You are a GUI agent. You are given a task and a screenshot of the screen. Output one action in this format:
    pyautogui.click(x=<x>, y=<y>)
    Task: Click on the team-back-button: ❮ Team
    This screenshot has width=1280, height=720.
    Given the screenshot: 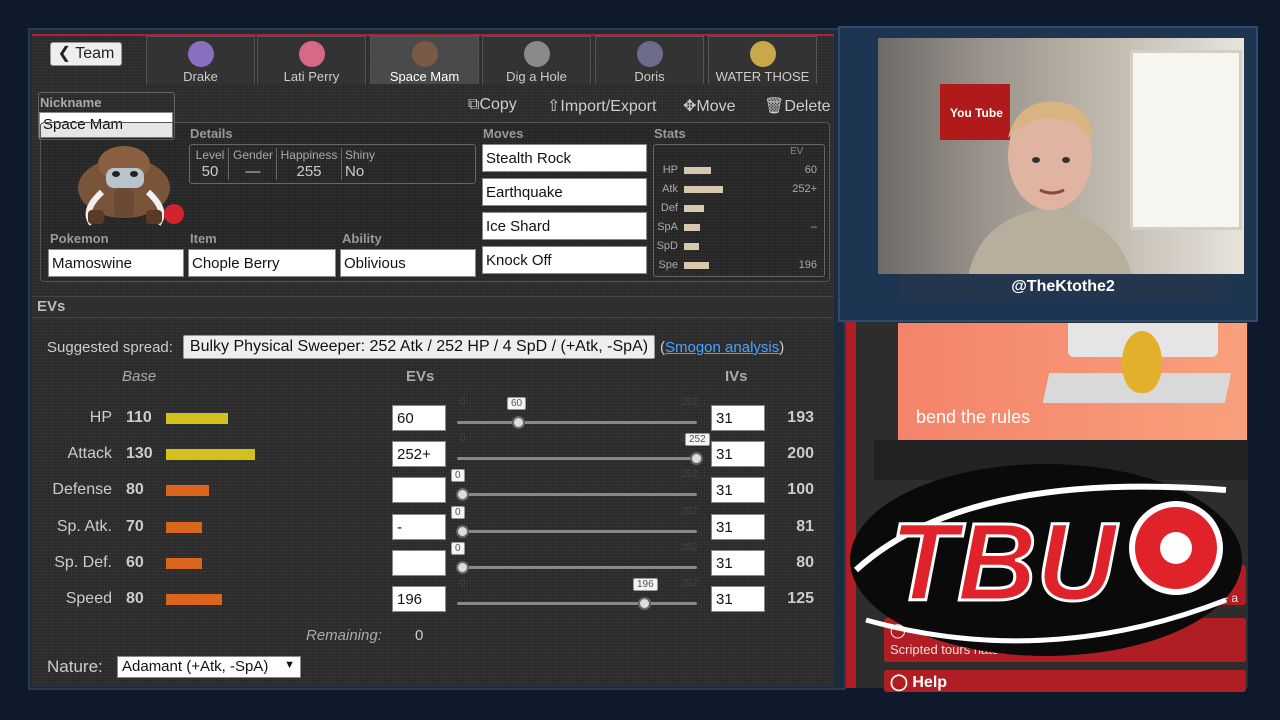 What is the action you would take?
    pyautogui.click(x=86, y=54)
    